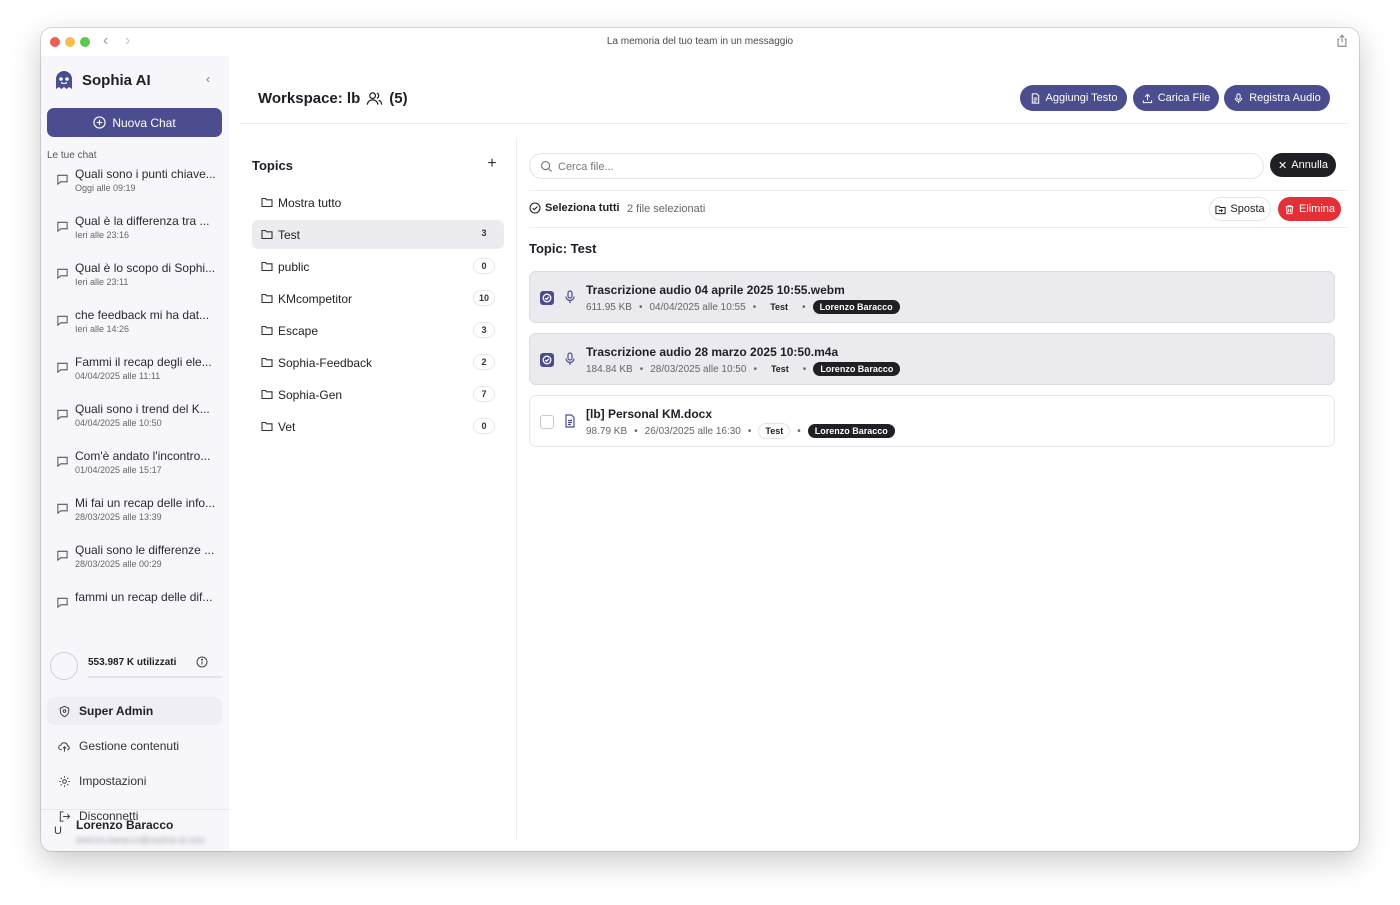 The height and width of the screenshot is (905, 1400). Describe the element at coordinates (202, 662) in the screenshot. I see `info-icon` at that location.